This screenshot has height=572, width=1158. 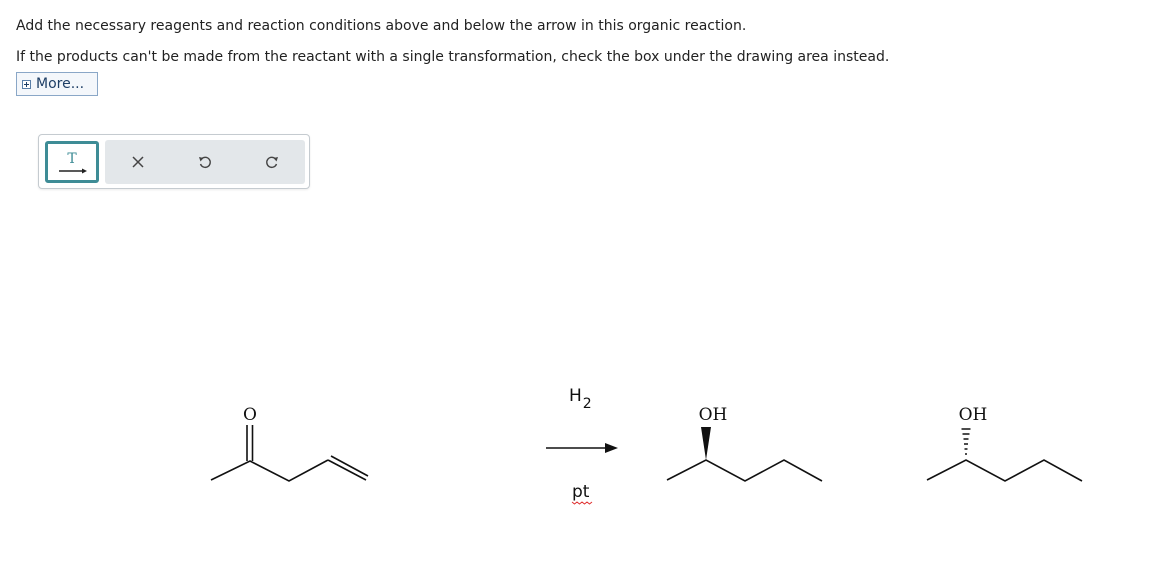 I want to click on reactant-oxygen-label: O, so click(x=250, y=415).